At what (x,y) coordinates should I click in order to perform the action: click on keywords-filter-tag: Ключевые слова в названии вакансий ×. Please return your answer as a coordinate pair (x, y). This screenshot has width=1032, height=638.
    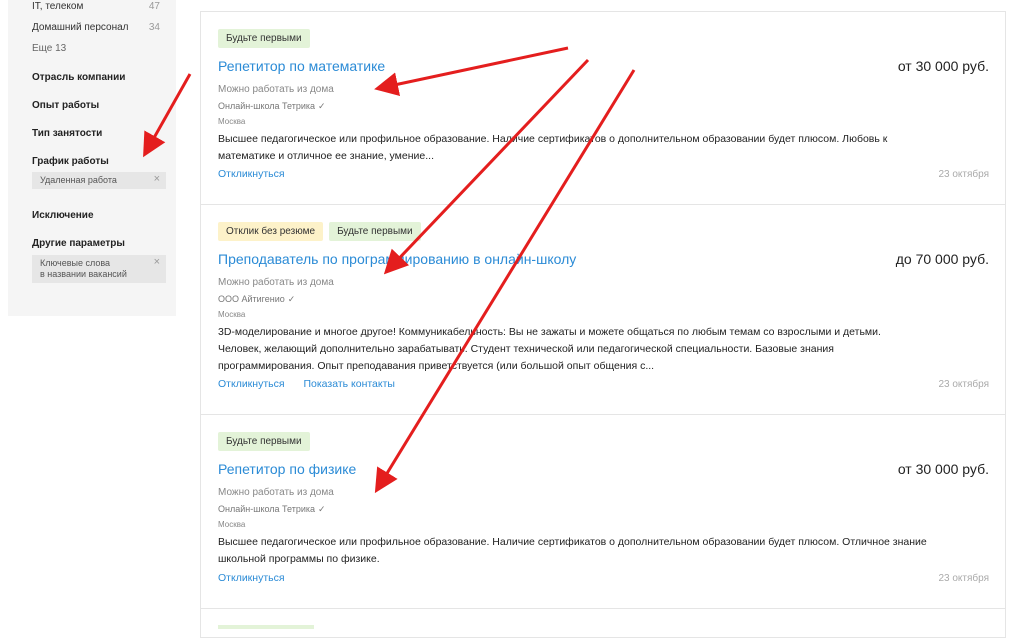
    Looking at the image, I should click on (99, 269).